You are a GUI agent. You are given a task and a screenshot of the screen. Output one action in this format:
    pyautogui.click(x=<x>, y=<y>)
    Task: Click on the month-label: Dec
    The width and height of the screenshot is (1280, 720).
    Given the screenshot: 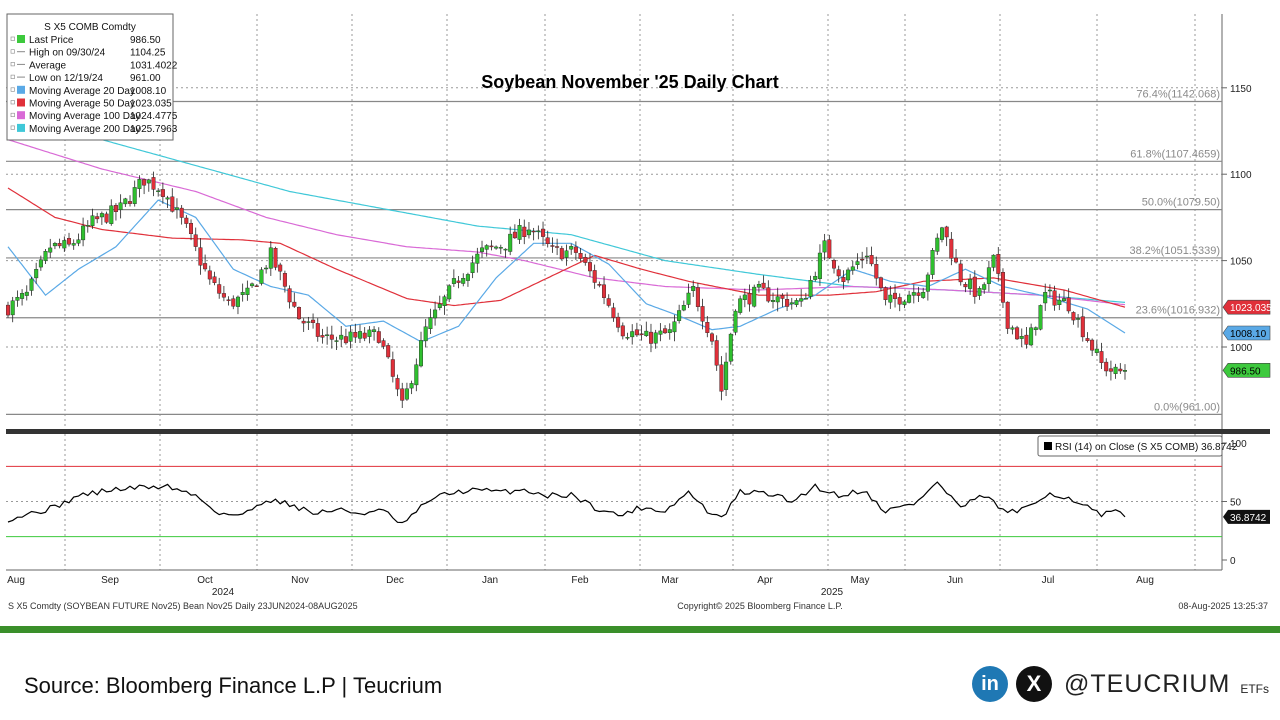 What is the action you would take?
    pyautogui.click(x=395, y=580)
    